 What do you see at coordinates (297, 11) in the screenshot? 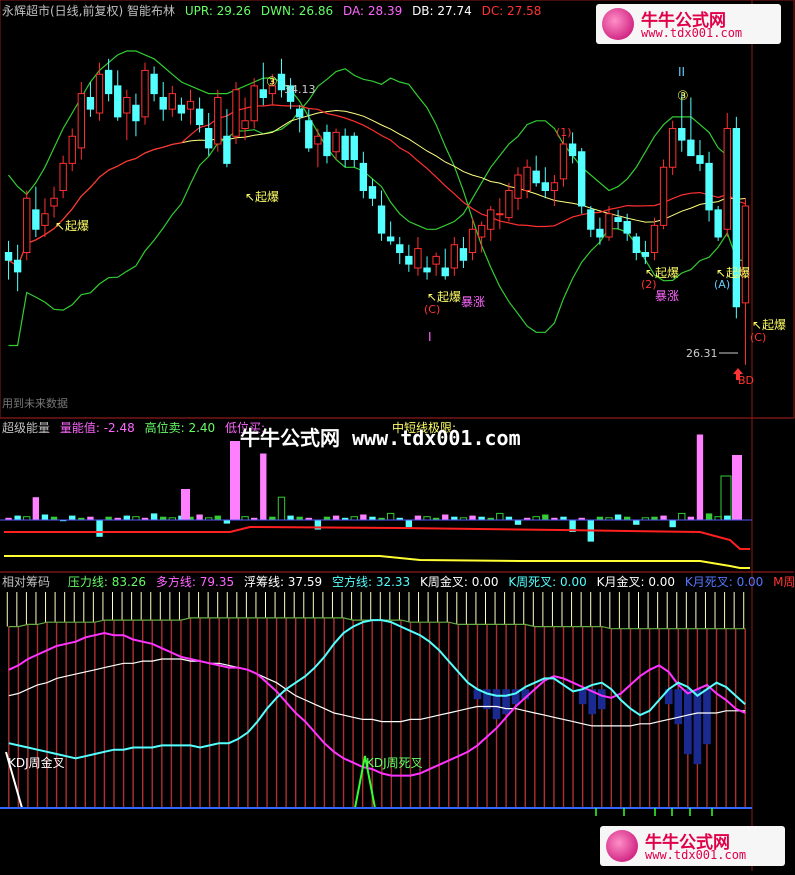
I see `dwn-value: DWN: 26.86` at bounding box center [297, 11].